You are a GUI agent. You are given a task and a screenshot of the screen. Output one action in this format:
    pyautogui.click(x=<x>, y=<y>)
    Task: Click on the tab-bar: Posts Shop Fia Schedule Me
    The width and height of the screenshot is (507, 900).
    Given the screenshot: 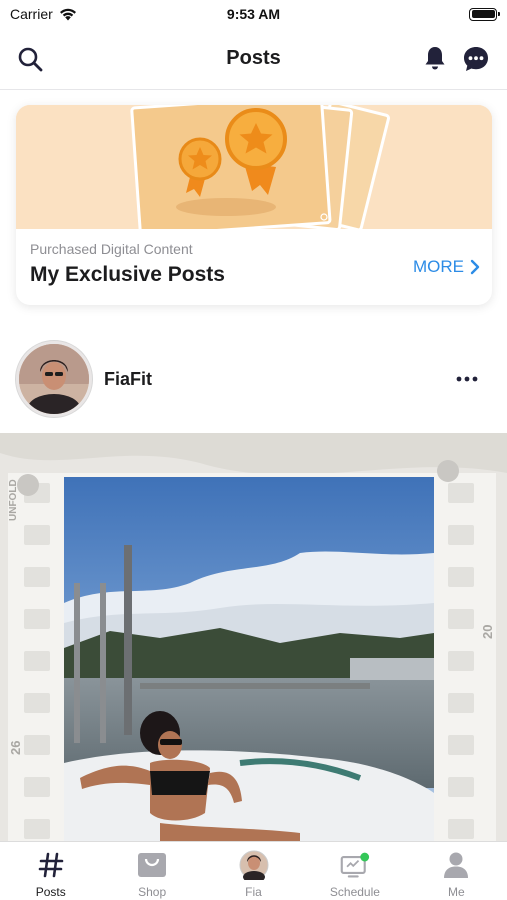 What is the action you would take?
    pyautogui.click(x=253, y=870)
    